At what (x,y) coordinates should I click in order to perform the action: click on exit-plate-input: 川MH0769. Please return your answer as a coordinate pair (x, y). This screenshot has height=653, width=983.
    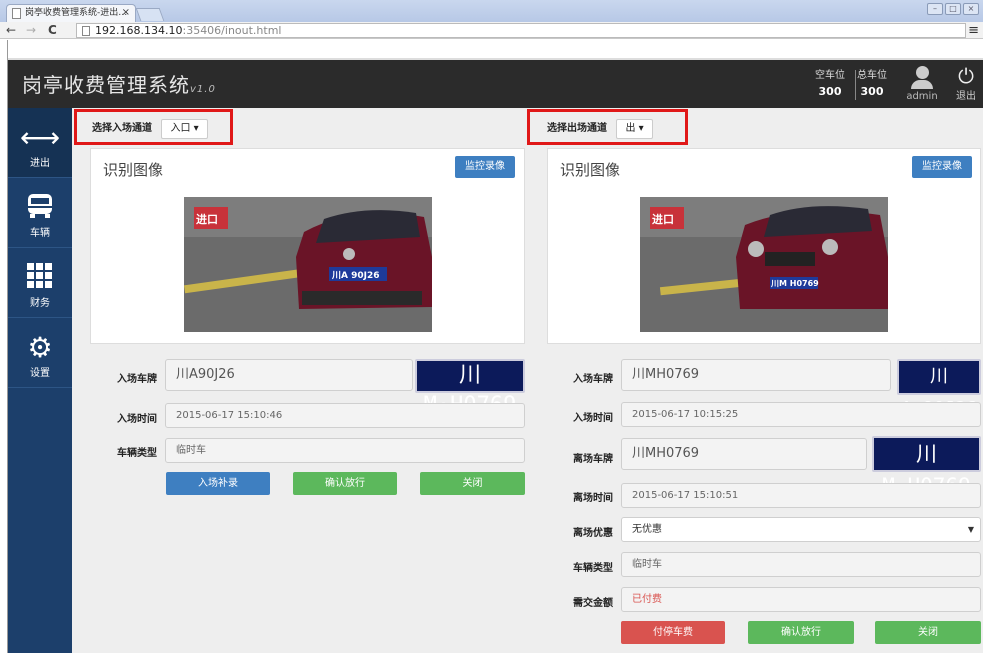
    Looking at the image, I should click on (744, 454).